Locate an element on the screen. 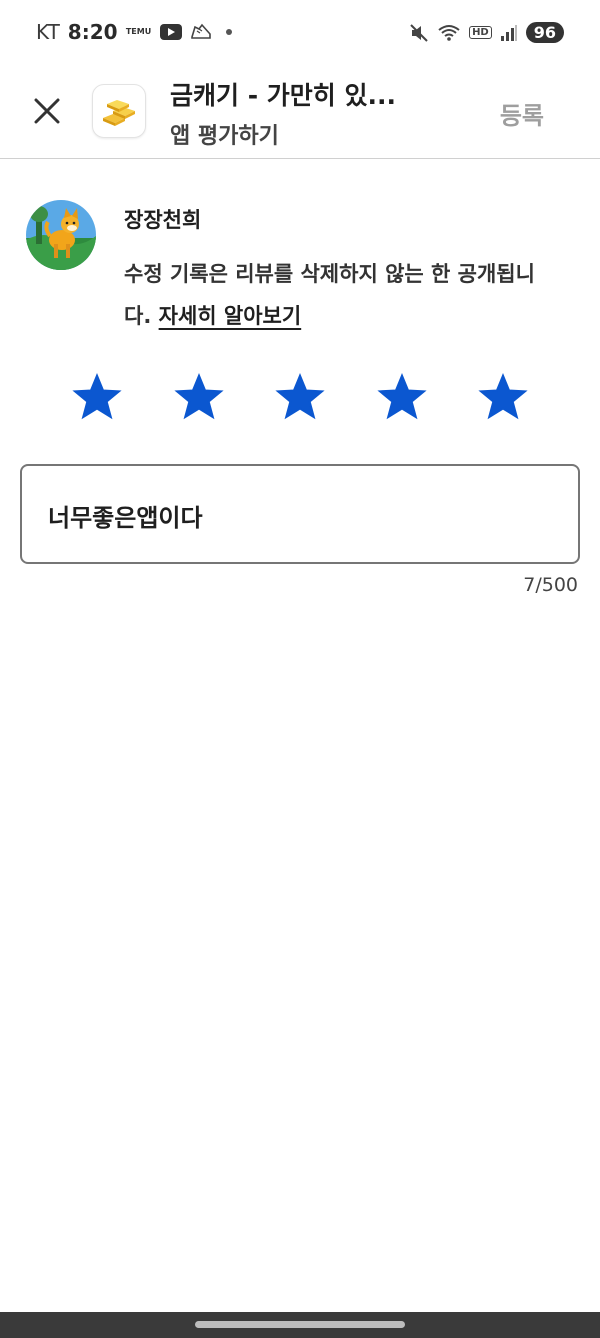  hd-icon: HD is located at coordinates (480, 32).